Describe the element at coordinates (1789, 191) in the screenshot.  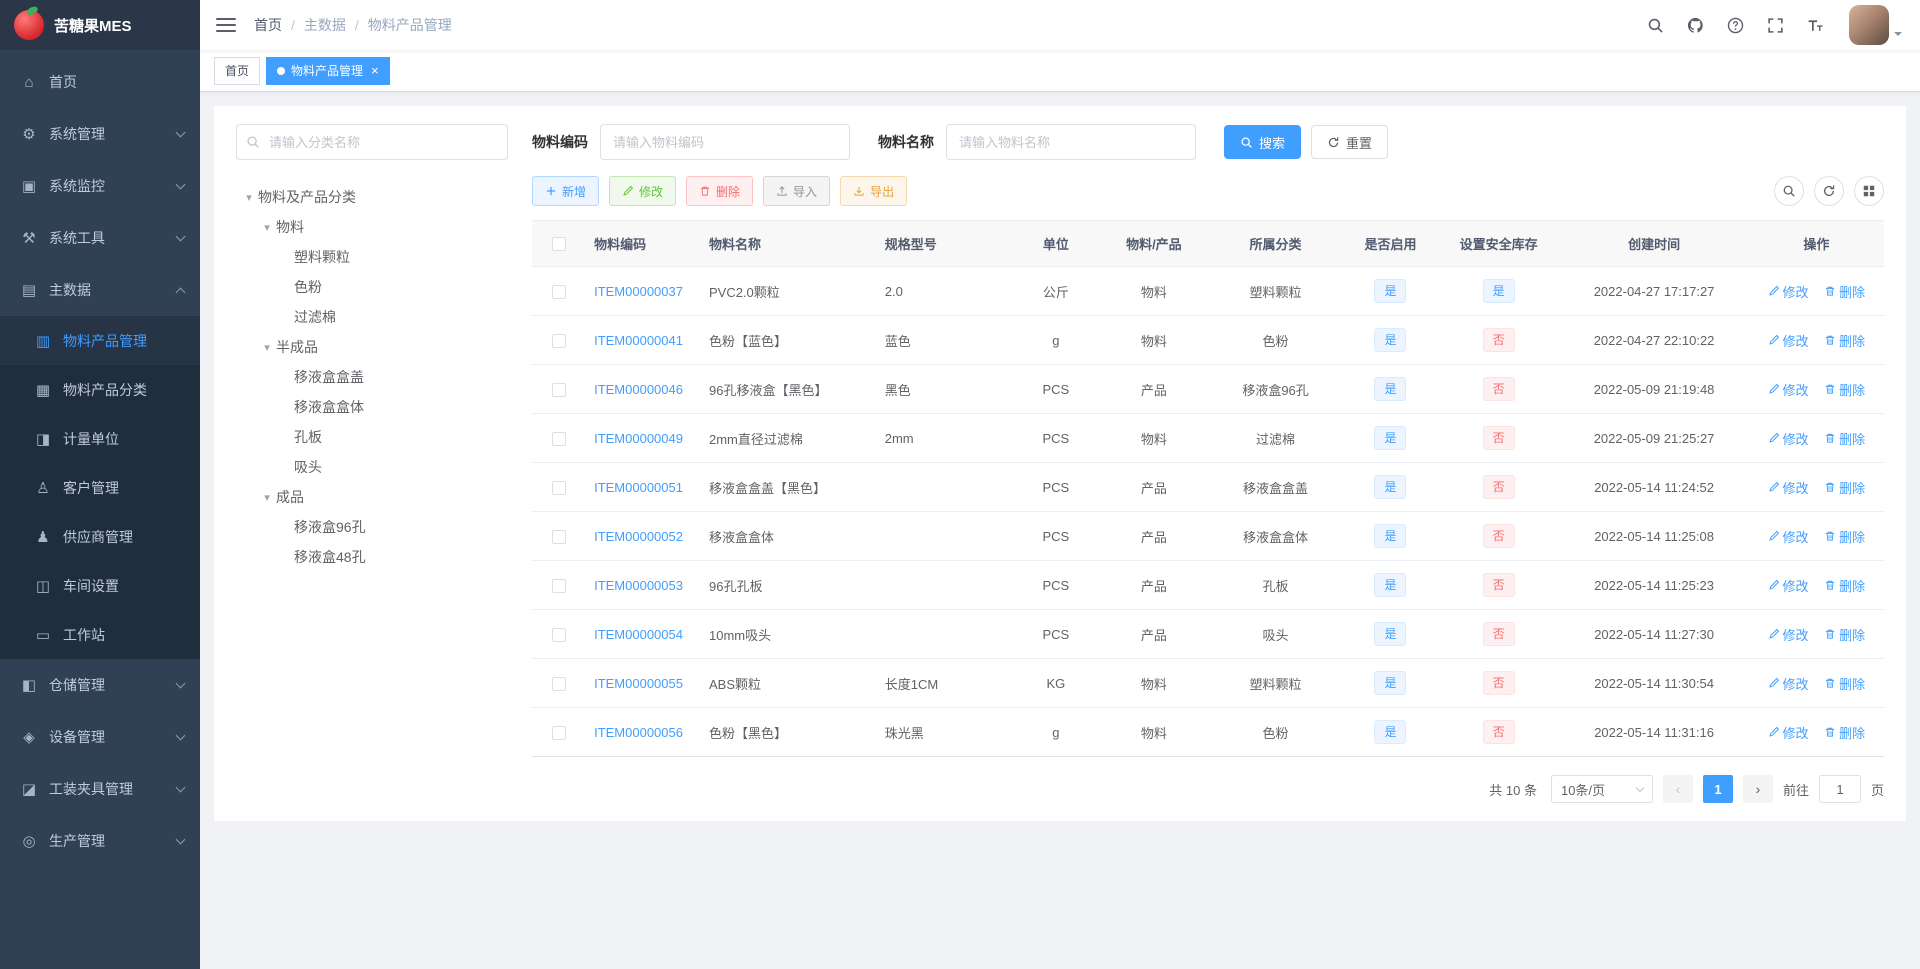
I see `toggle-search-button` at that location.